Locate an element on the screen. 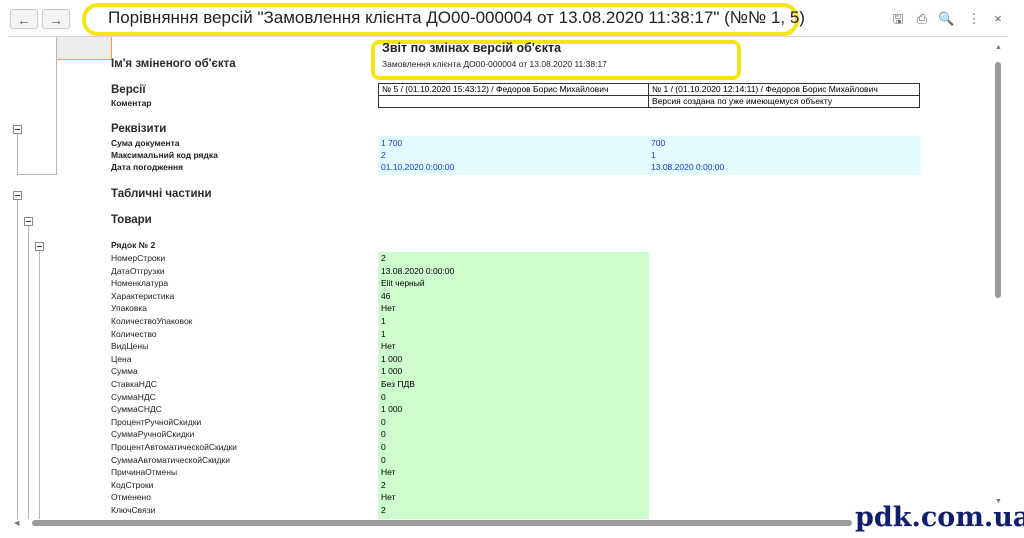 The height and width of the screenshot is (538, 1024). changed-attributes-area is located at coordinates (649, 155).